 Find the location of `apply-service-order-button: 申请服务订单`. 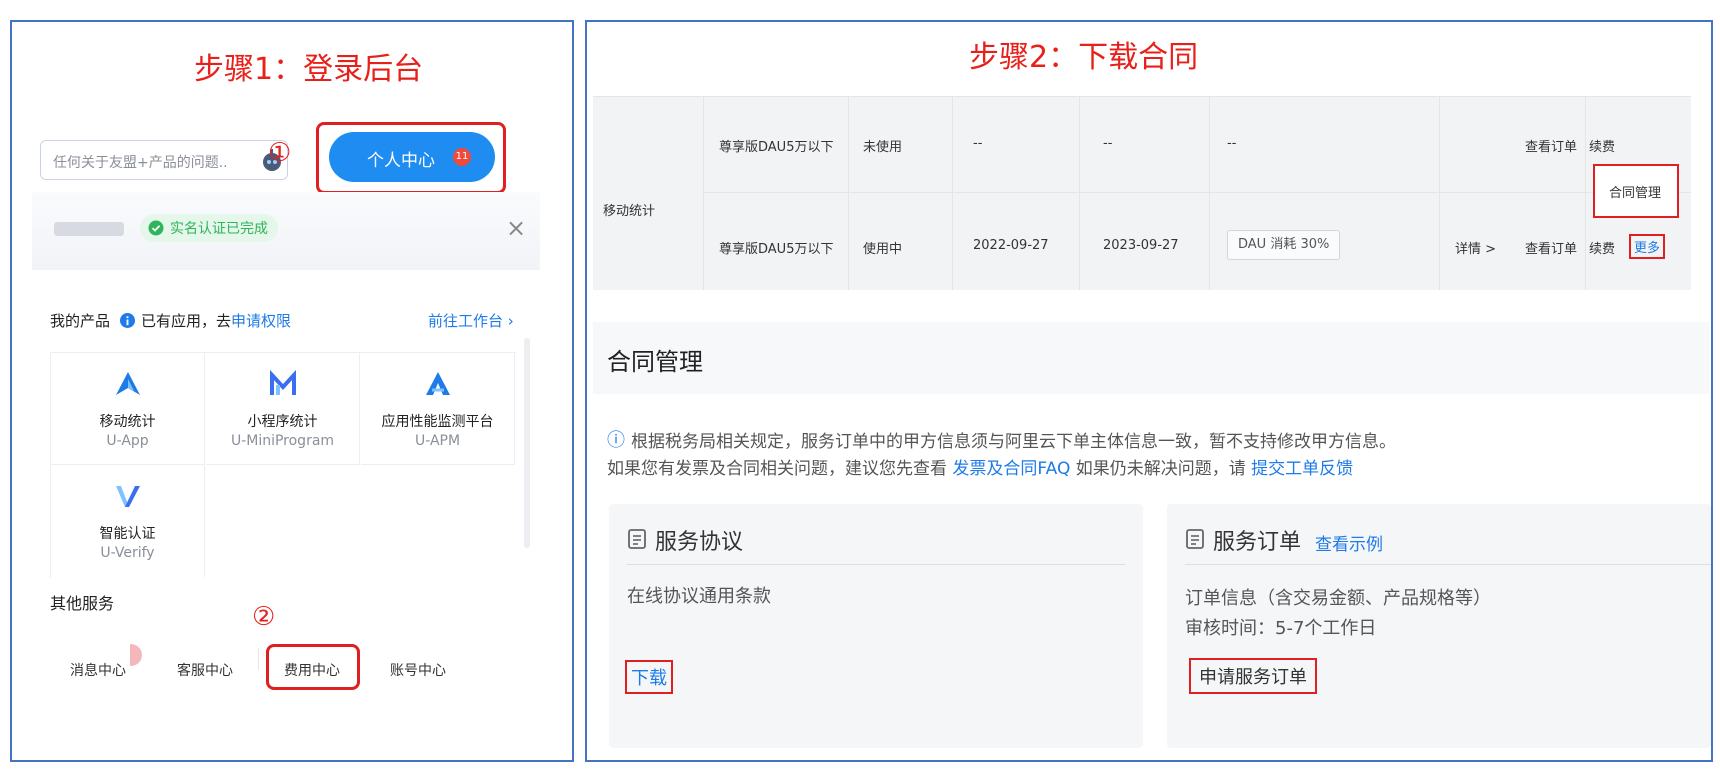

apply-service-order-button: 申请服务订单 is located at coordinates (1253, 676).